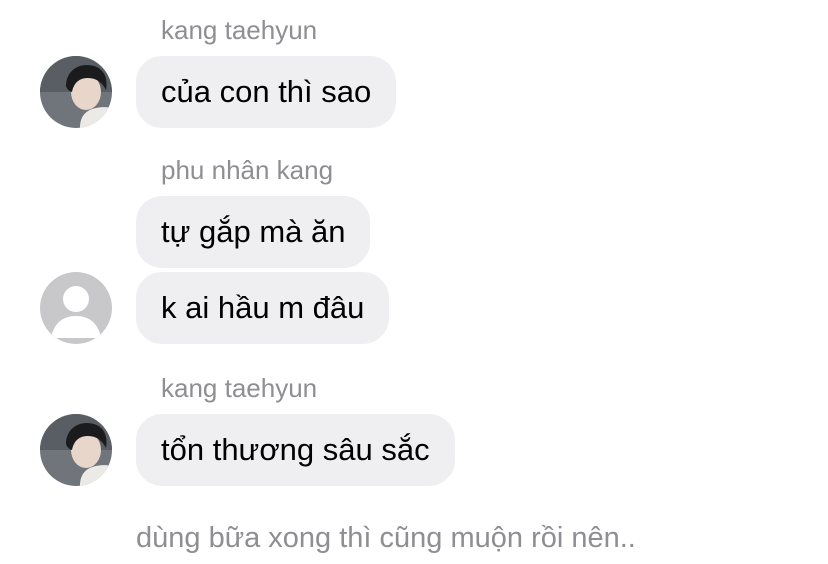  I want to click on message-bubble: của con thì sao, so click(266, 92).